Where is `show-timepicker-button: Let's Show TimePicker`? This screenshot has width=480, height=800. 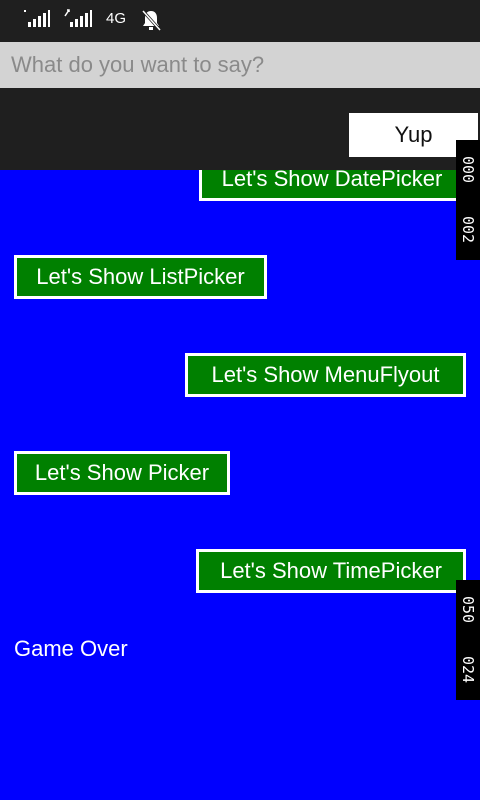 show-timepicker-button: Let's Show TimePicker is located at coordinates (331, 571).